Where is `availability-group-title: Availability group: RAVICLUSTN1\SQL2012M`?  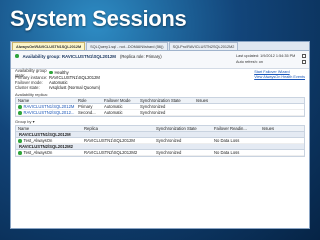 availability-group-title: Availability group: RAVICLUSTN1\SQL2012M is located at coordinates (69, 56).